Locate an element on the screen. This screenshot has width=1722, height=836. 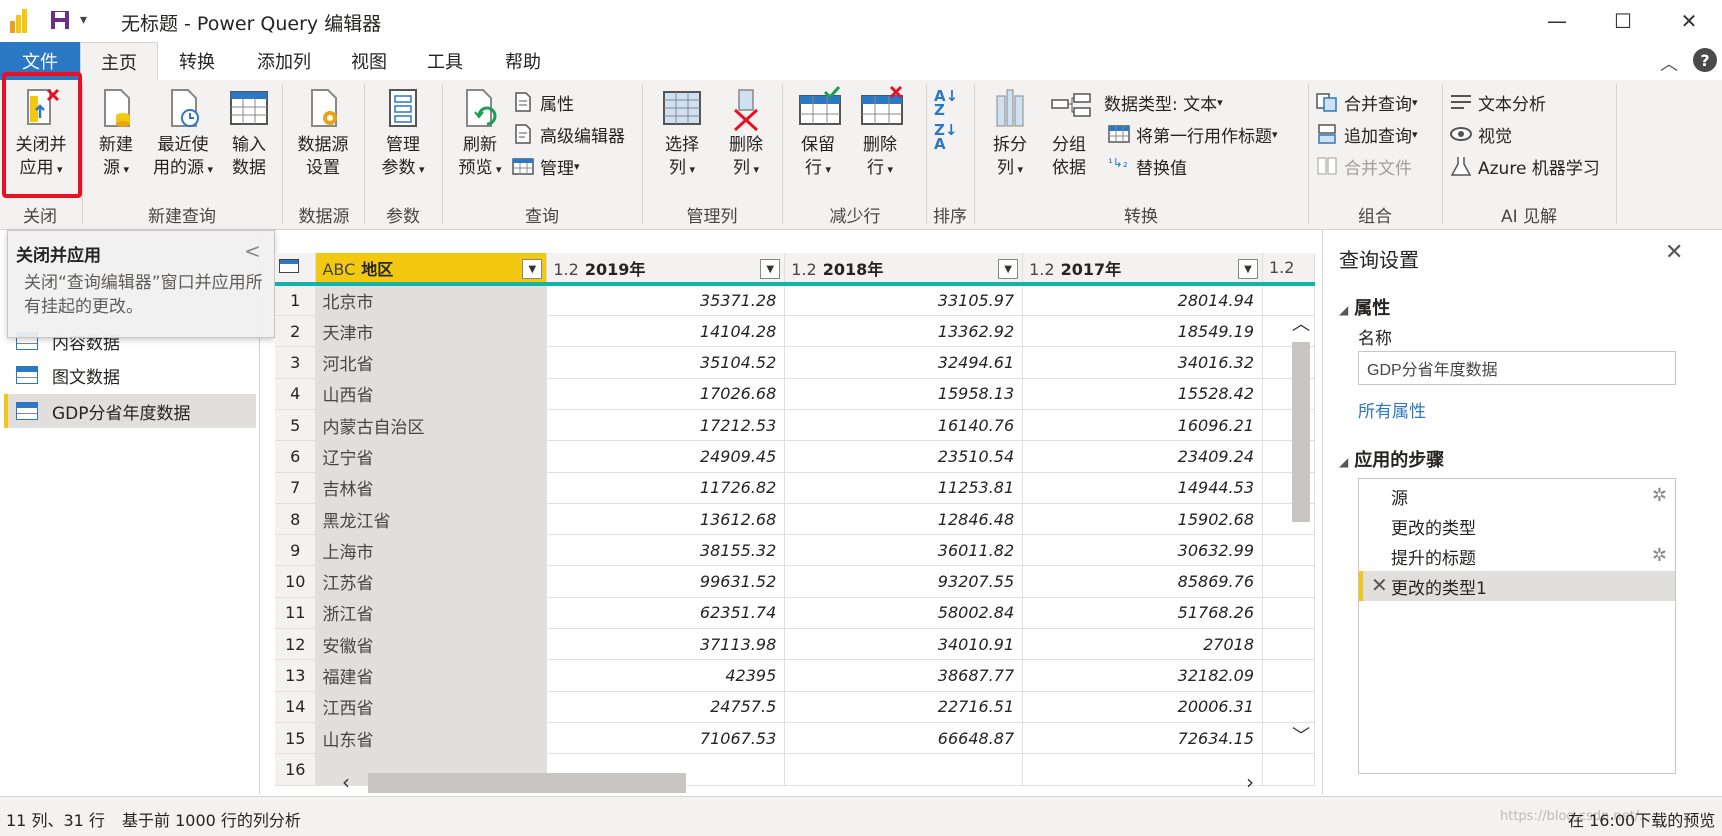
value-cell: 13612.68 is located at coordinates (666, 519).